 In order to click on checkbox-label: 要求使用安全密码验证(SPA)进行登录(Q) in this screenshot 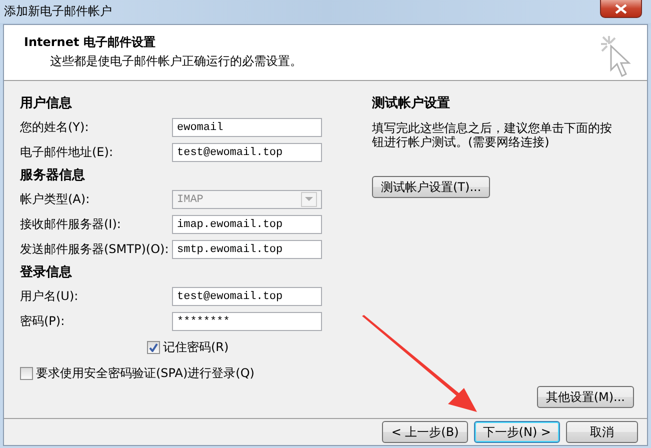, I will do `click(145, 373)`.